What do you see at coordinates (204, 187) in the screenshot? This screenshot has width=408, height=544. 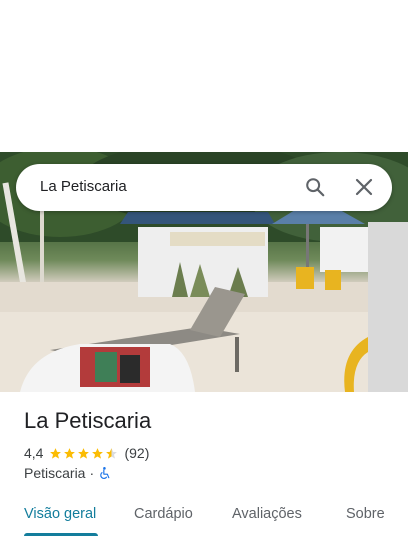 I see `search-bar: La Petiscaria` at bounding box center [204, 187].